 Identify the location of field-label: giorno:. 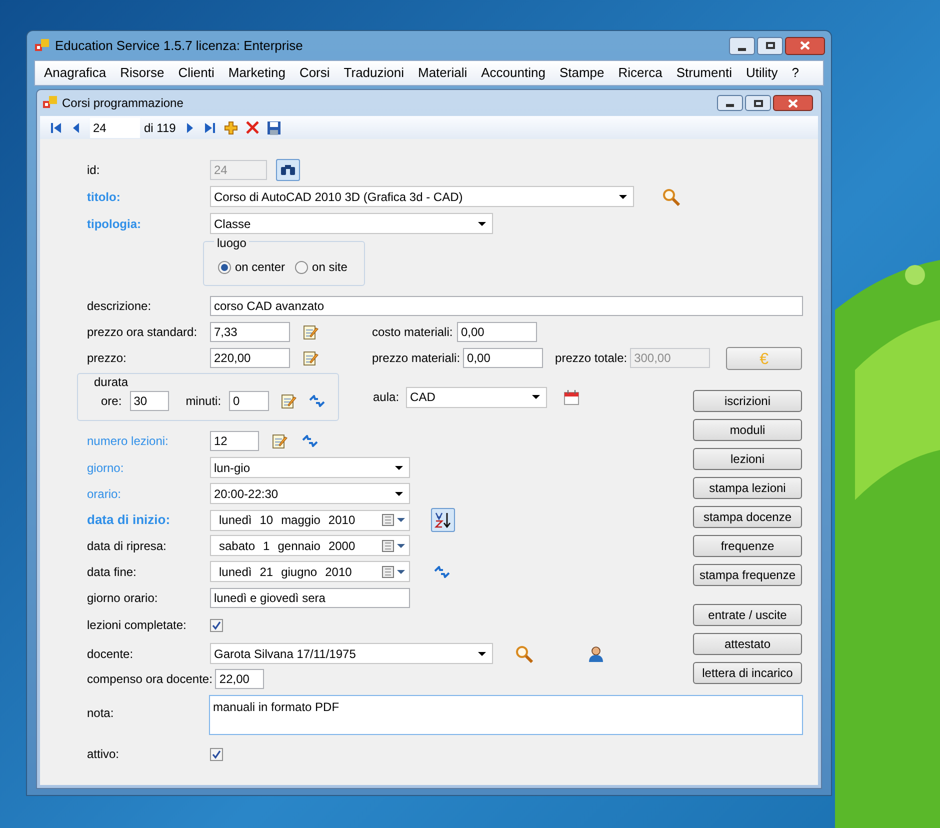
(106, 468).